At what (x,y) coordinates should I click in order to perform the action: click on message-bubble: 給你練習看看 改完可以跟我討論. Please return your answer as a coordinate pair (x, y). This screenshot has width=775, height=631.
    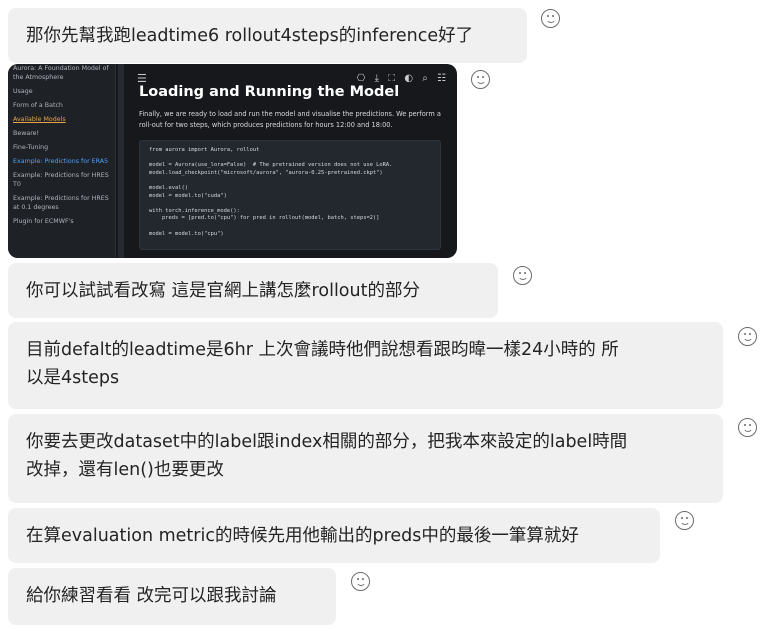
    Looking at the image, I should click on (172, 596).